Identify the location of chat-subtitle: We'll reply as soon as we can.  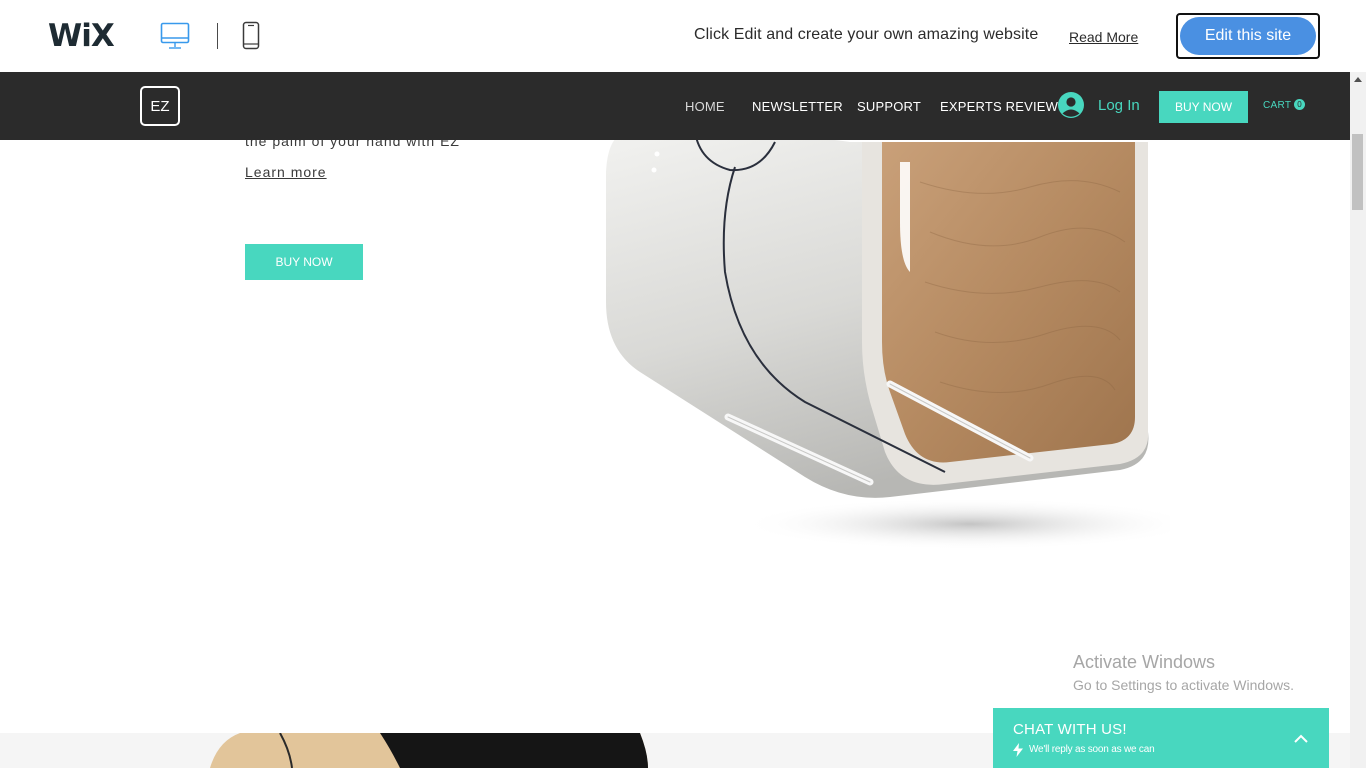
(1092, 749).